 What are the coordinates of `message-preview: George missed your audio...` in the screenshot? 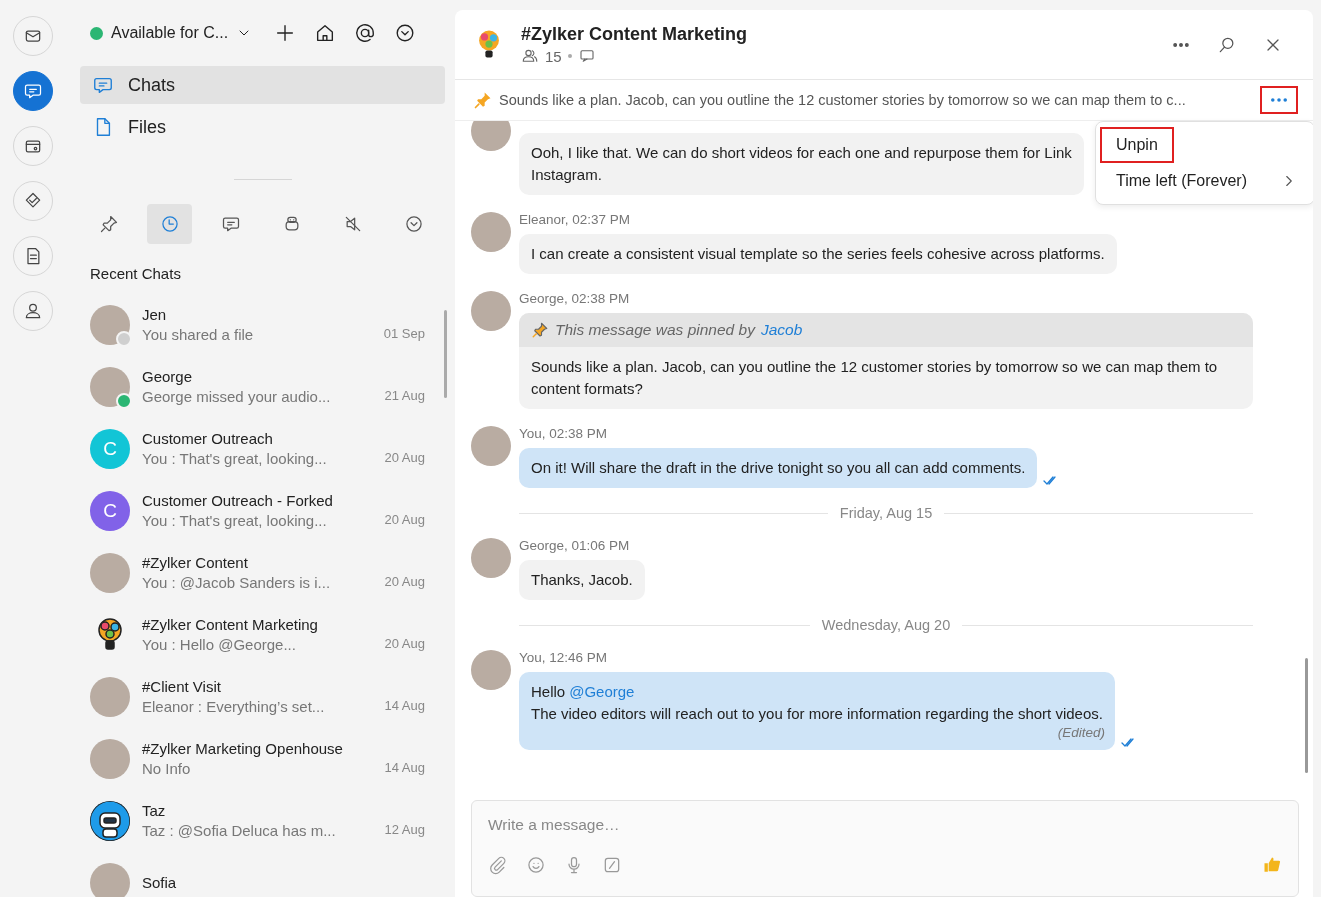 It's located at (237, 397).